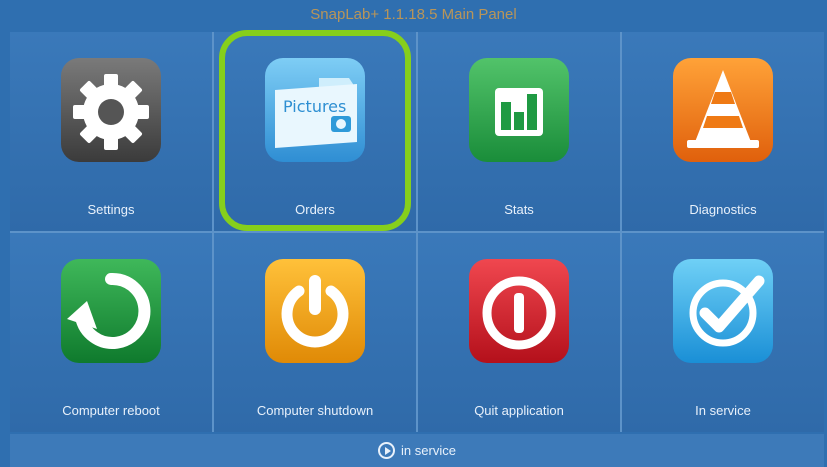 The width and height of the screenshot is (827, 467). What do you see at coordinates (519, 209) in the screenshot?
I see `stats-label: Stats` at bounding box center [519, 209].